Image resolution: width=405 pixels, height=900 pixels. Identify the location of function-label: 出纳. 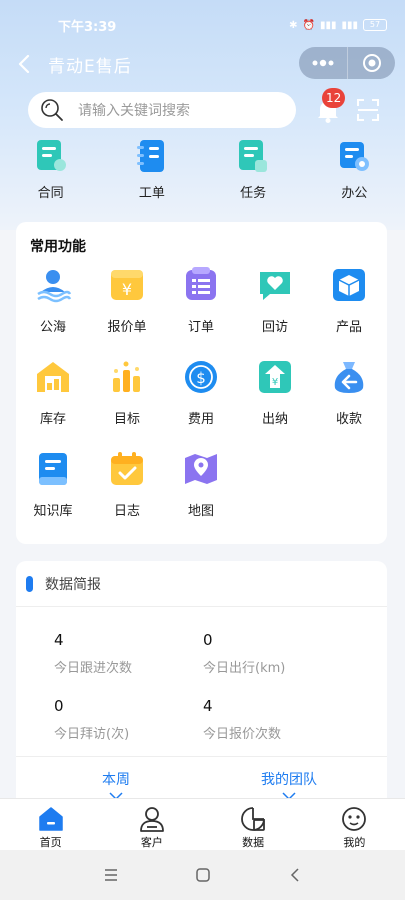
(274, 419).